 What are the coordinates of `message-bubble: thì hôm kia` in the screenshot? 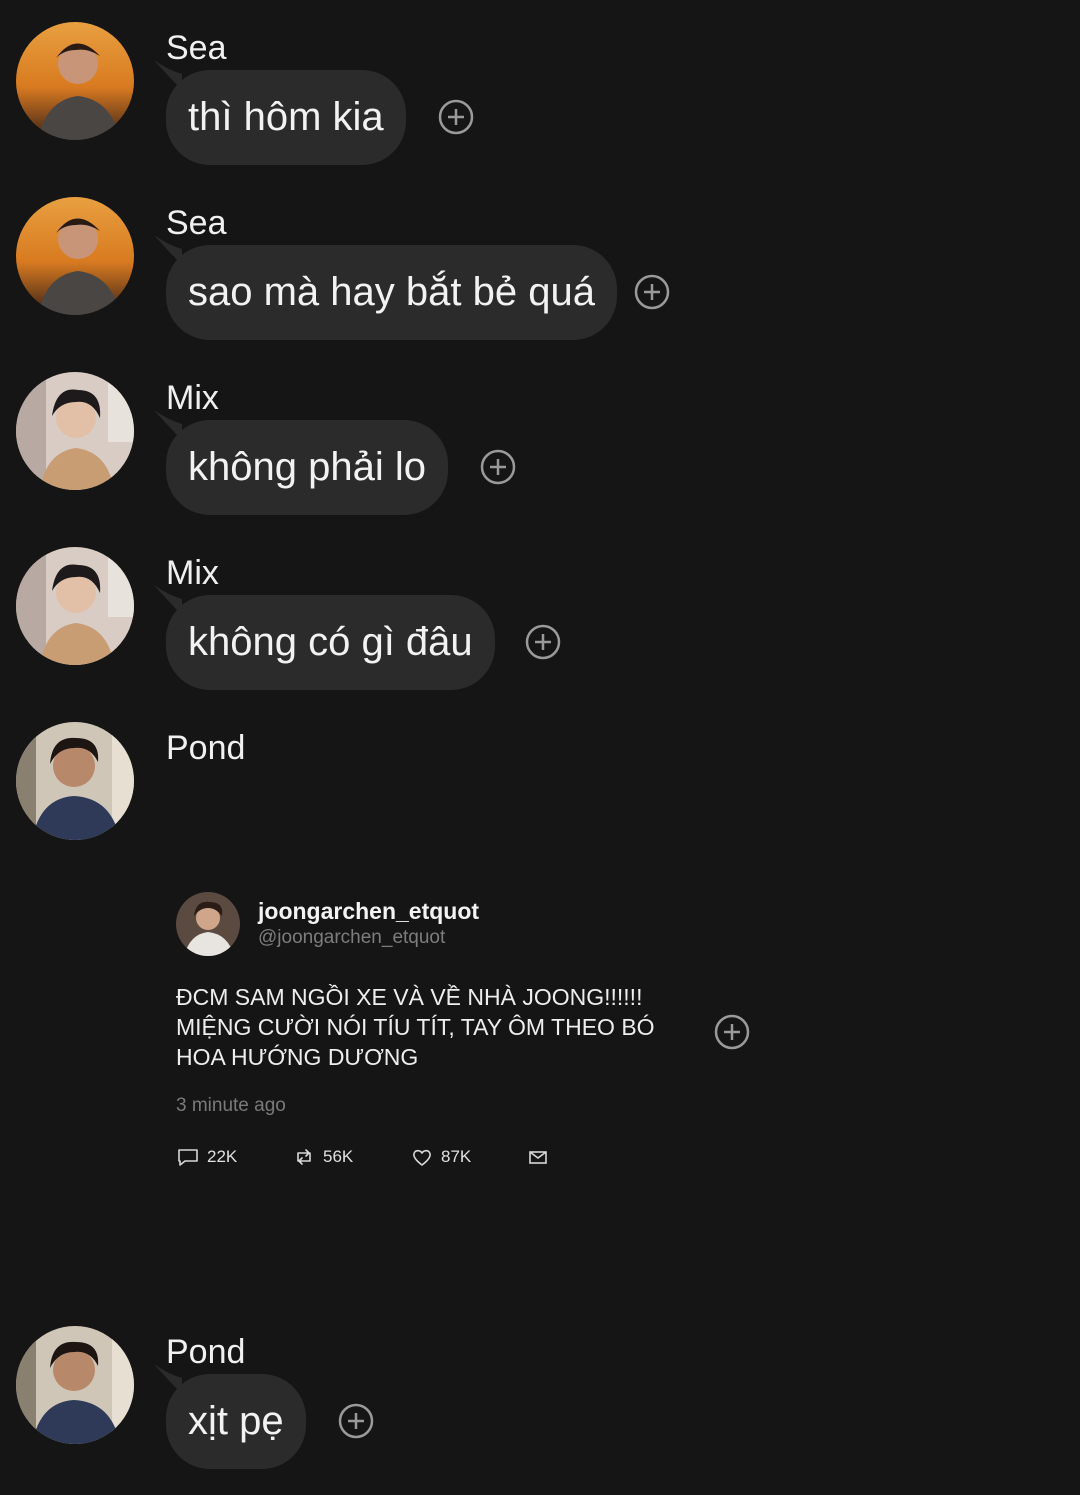 It's located at (286, 117).